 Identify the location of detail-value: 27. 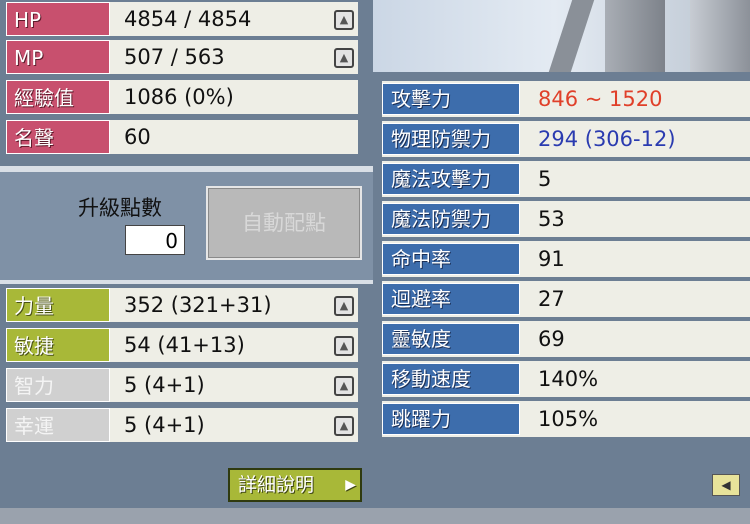
(551, 299).